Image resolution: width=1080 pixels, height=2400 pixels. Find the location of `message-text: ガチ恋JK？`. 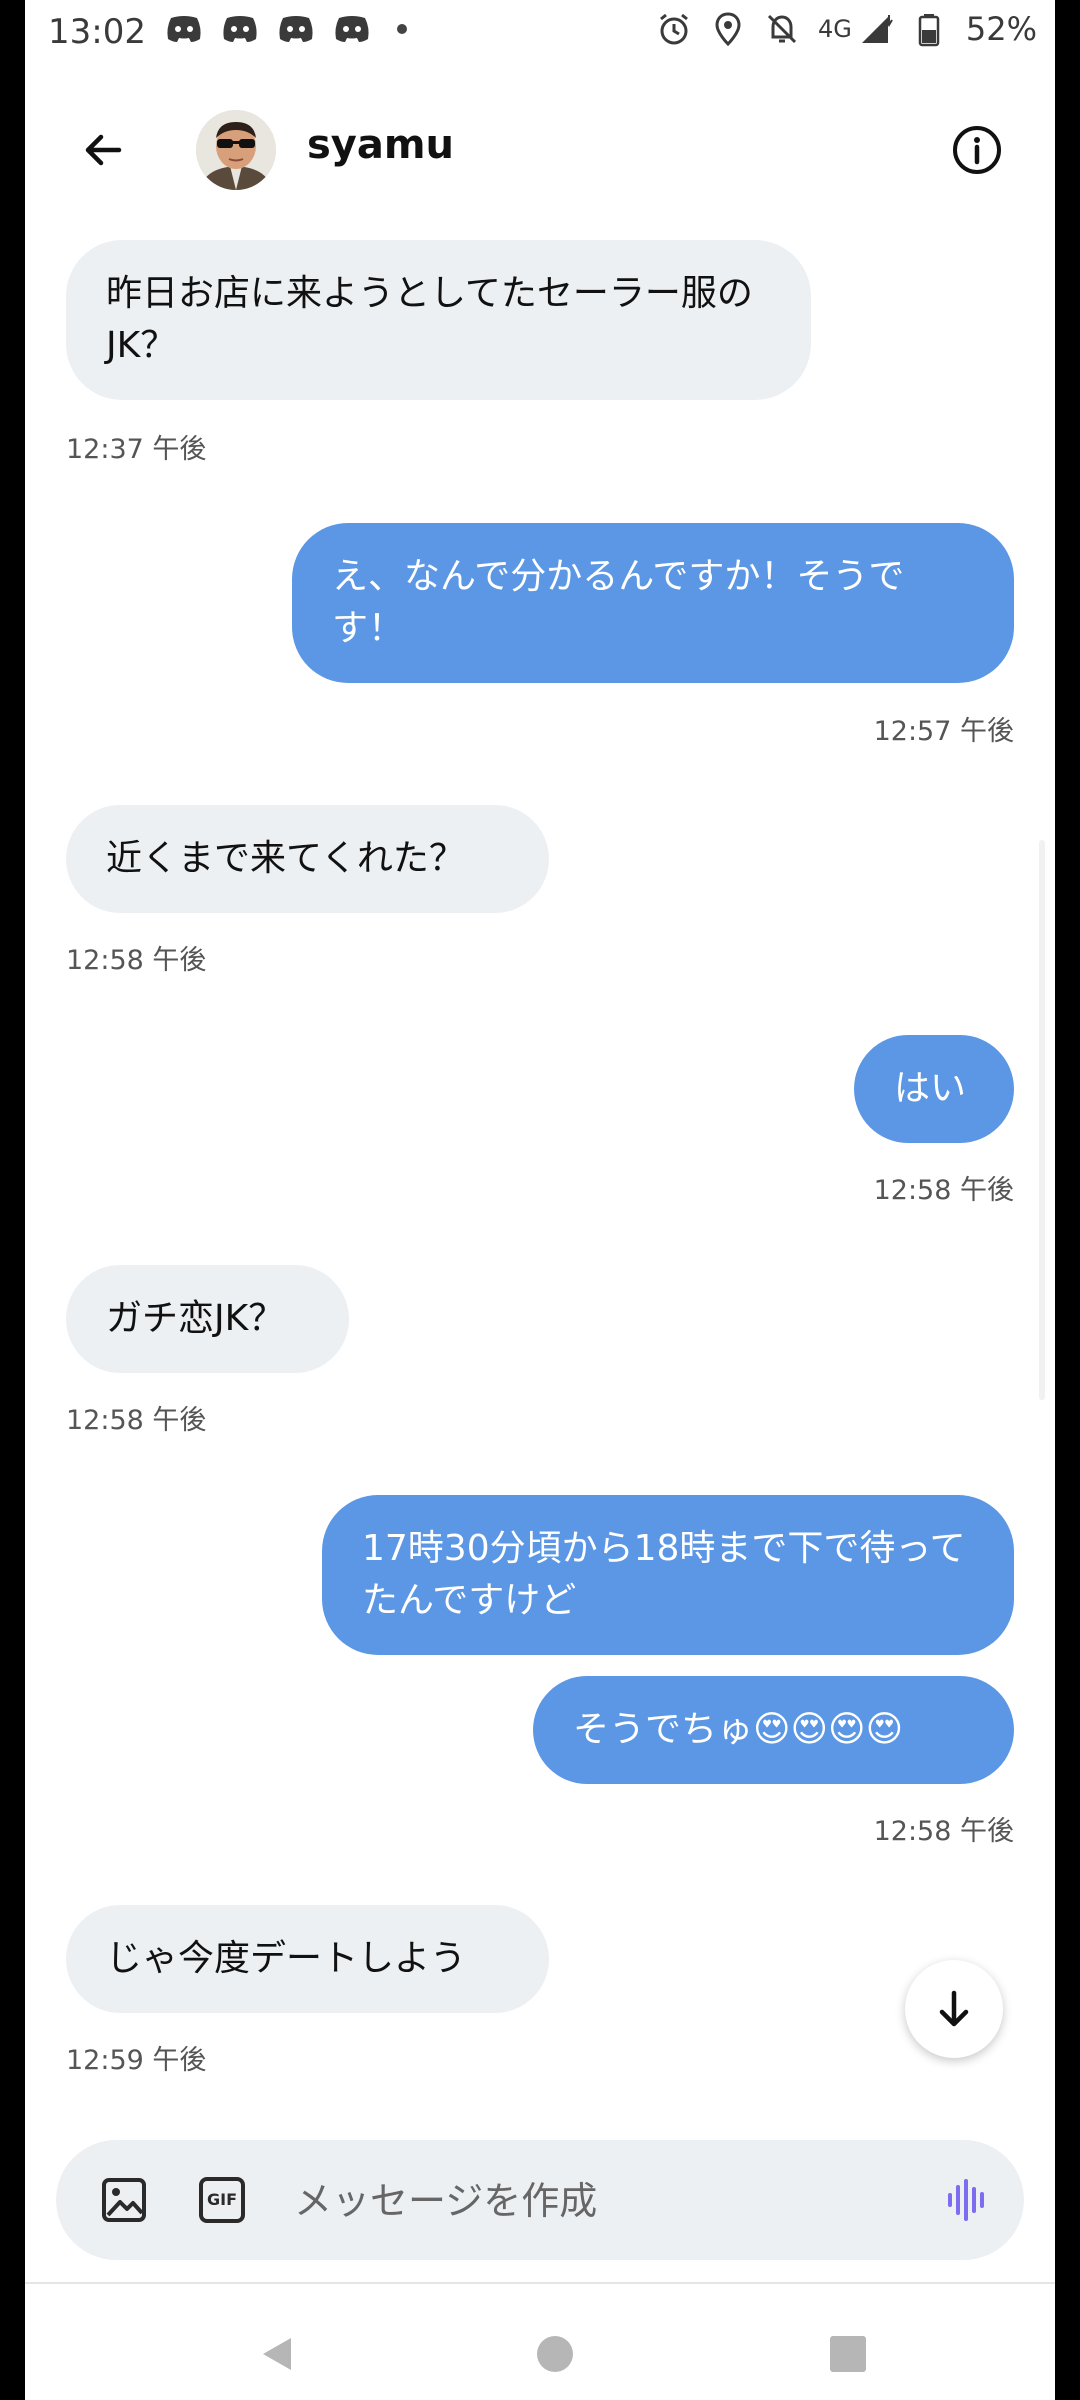

message-text: ガチ恋JK？ is located at coordinates (195, 1318).